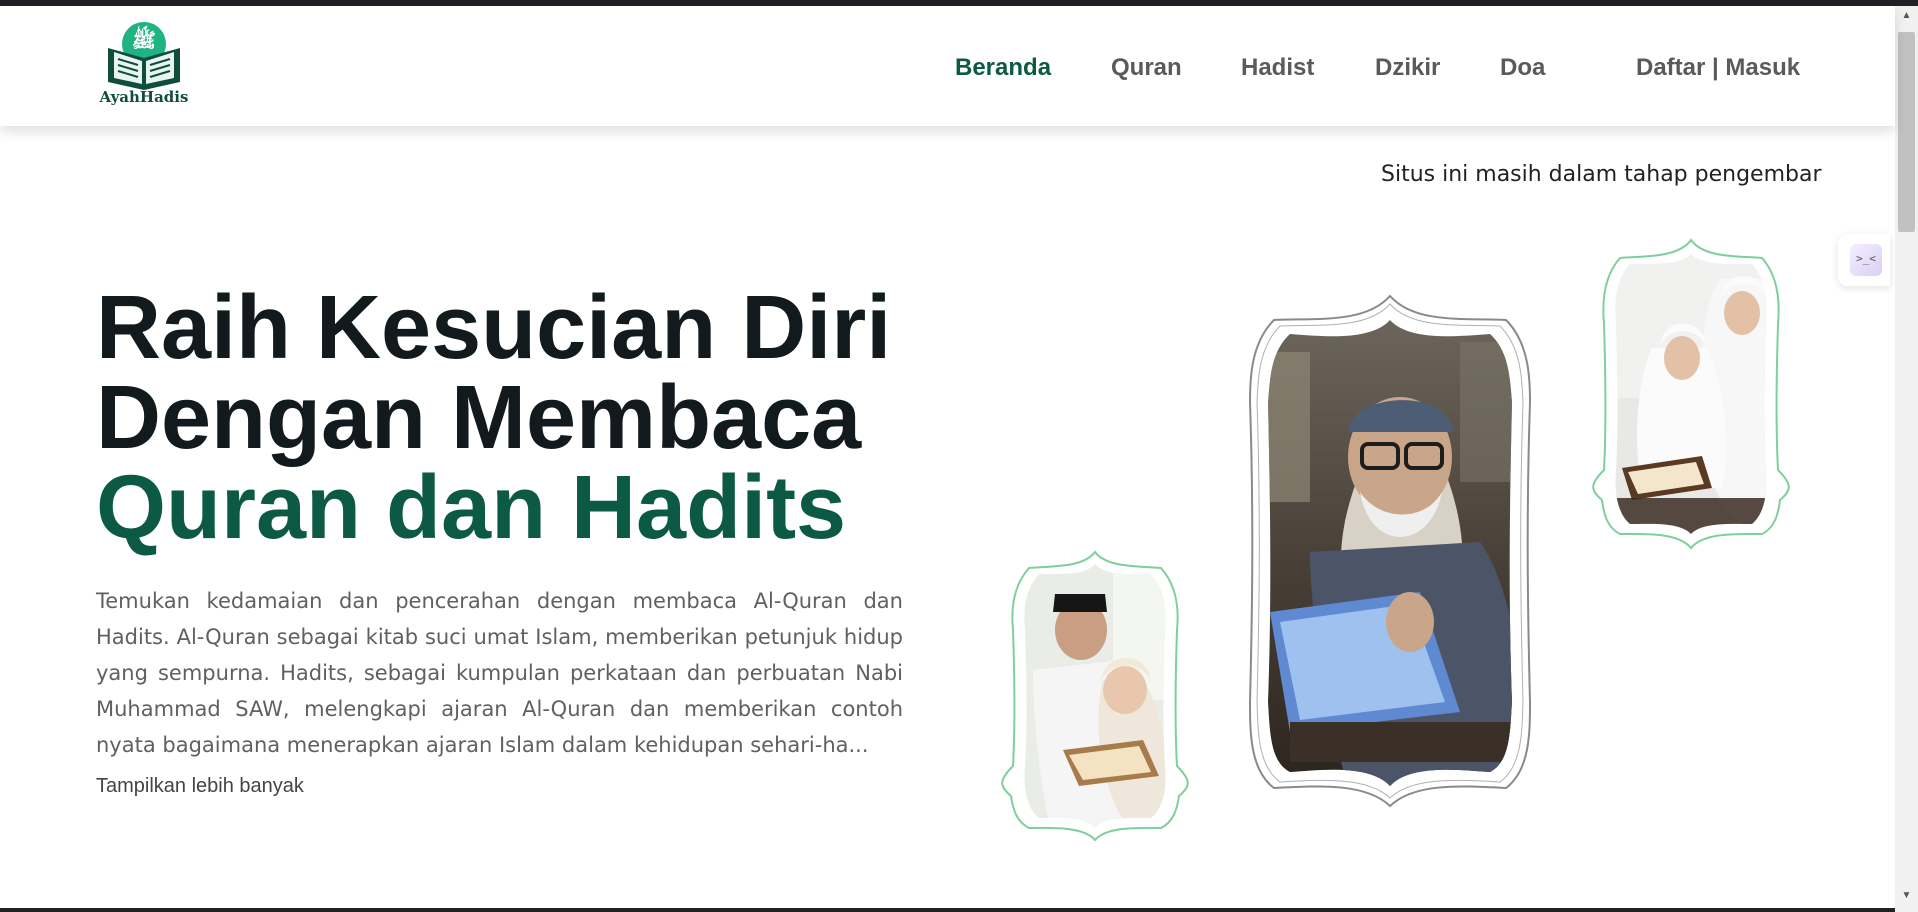 This screenshot has height=912, width=1918. I want to click on nav-item-doa: Doa, so click(1522, 68).